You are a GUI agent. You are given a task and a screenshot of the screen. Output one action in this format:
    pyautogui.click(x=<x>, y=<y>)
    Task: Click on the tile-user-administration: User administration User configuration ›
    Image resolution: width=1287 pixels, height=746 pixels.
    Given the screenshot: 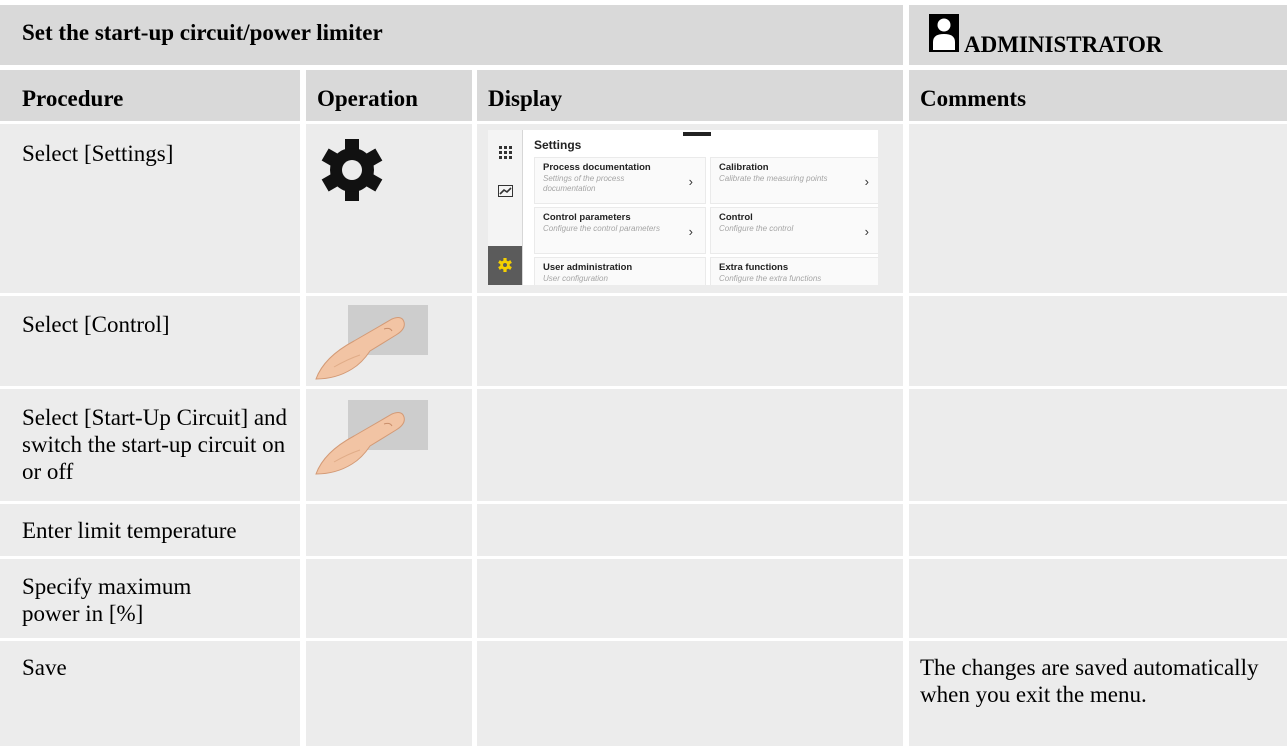 What is the action you would take?
    pyautogui.click(x=620, y=271)
    